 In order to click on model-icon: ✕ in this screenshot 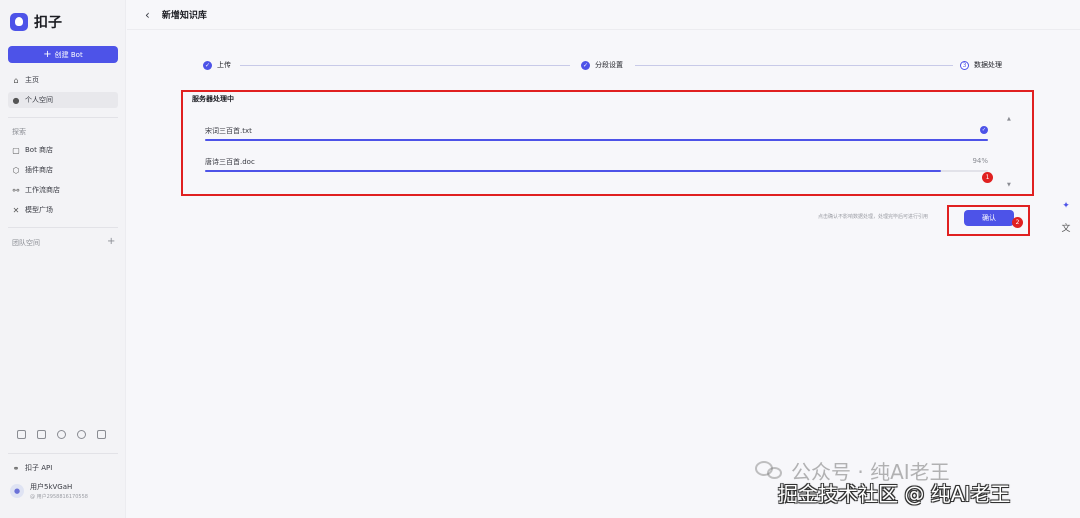, I will do `click(16, 210)`.